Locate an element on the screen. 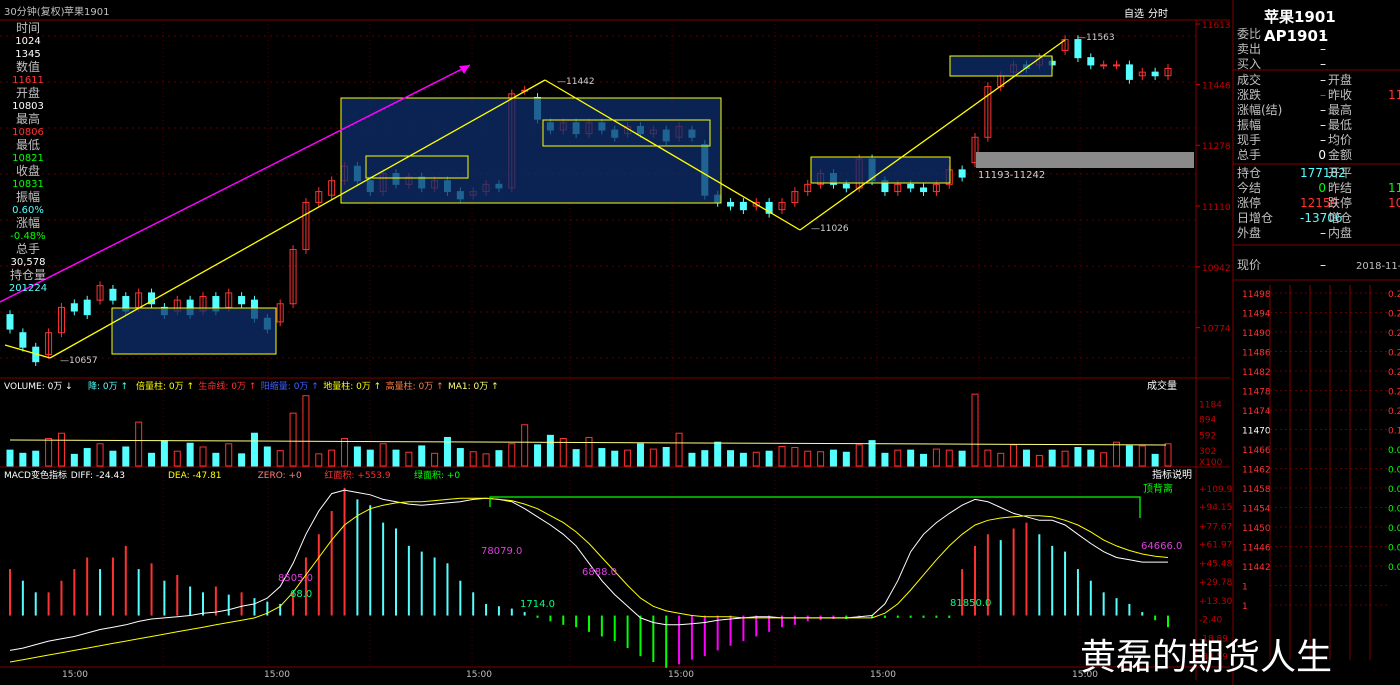 The width and height of the screenshot is (1400, 685). macd-tick-label: +61.97 is located at coordinates (1215, 546).